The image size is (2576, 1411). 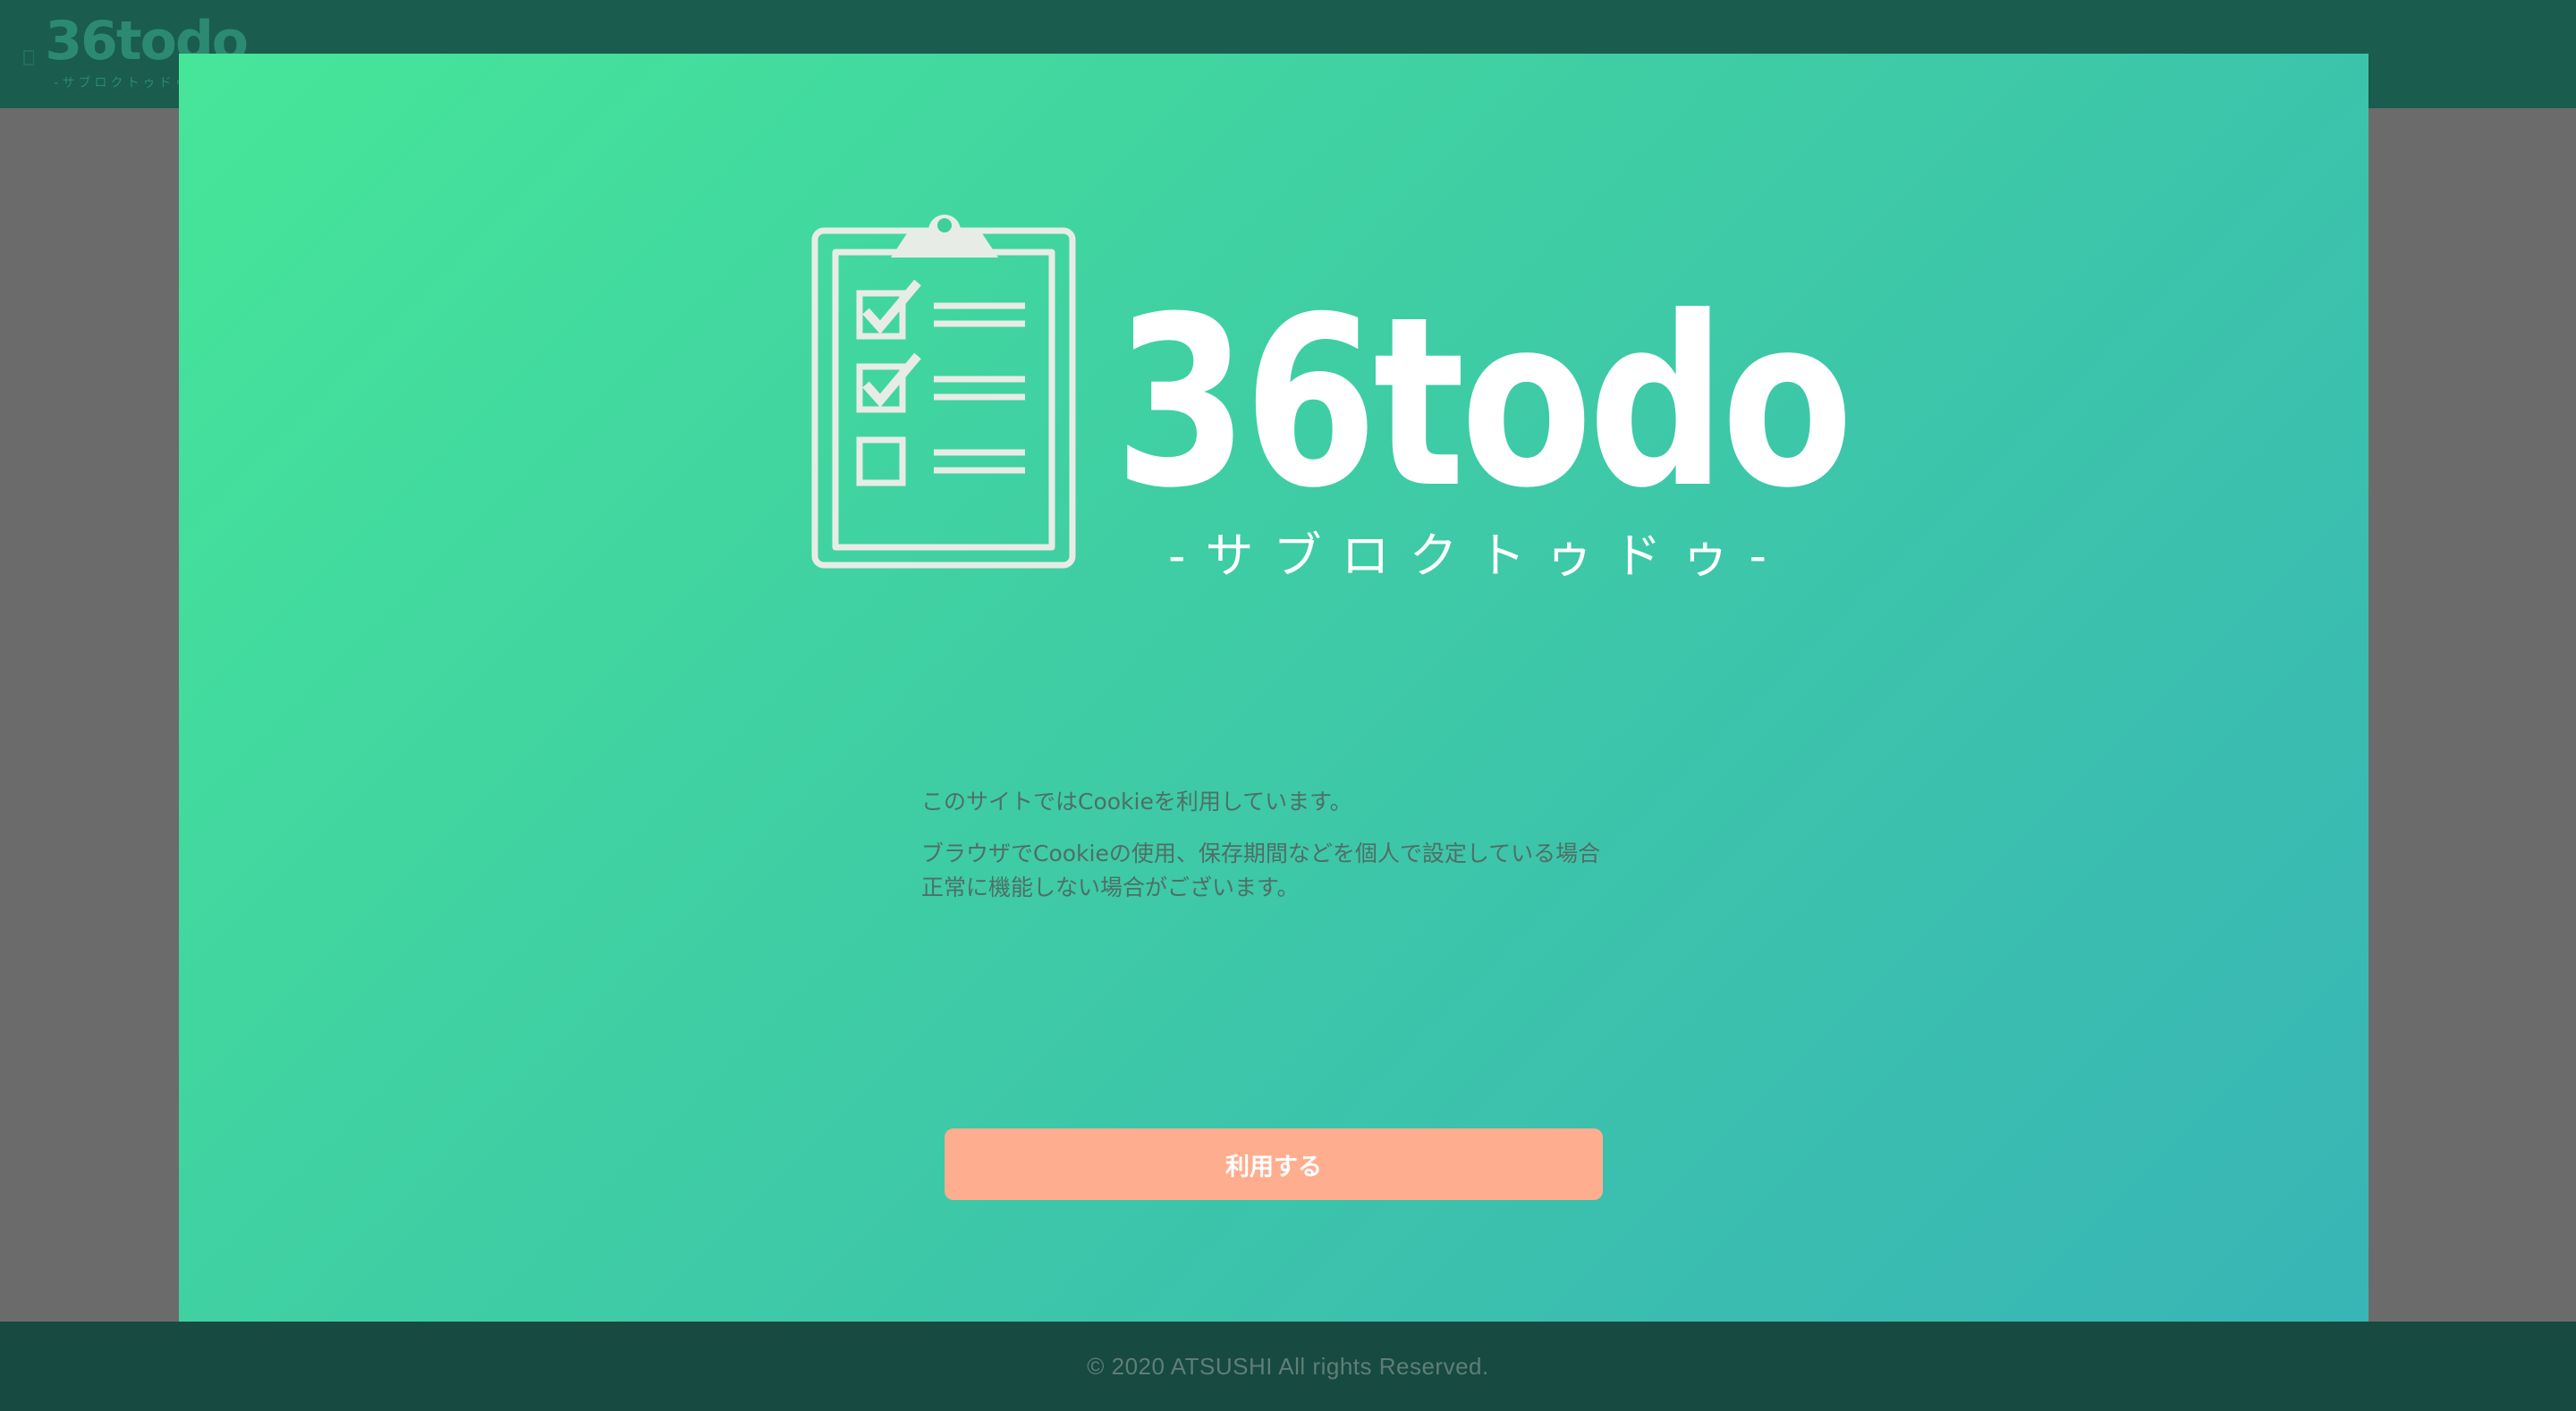 What do you see at coordinates (943, 392) in the screenshot?
I see `clipboard-checklist-icon` at bounding box center [943, 392].